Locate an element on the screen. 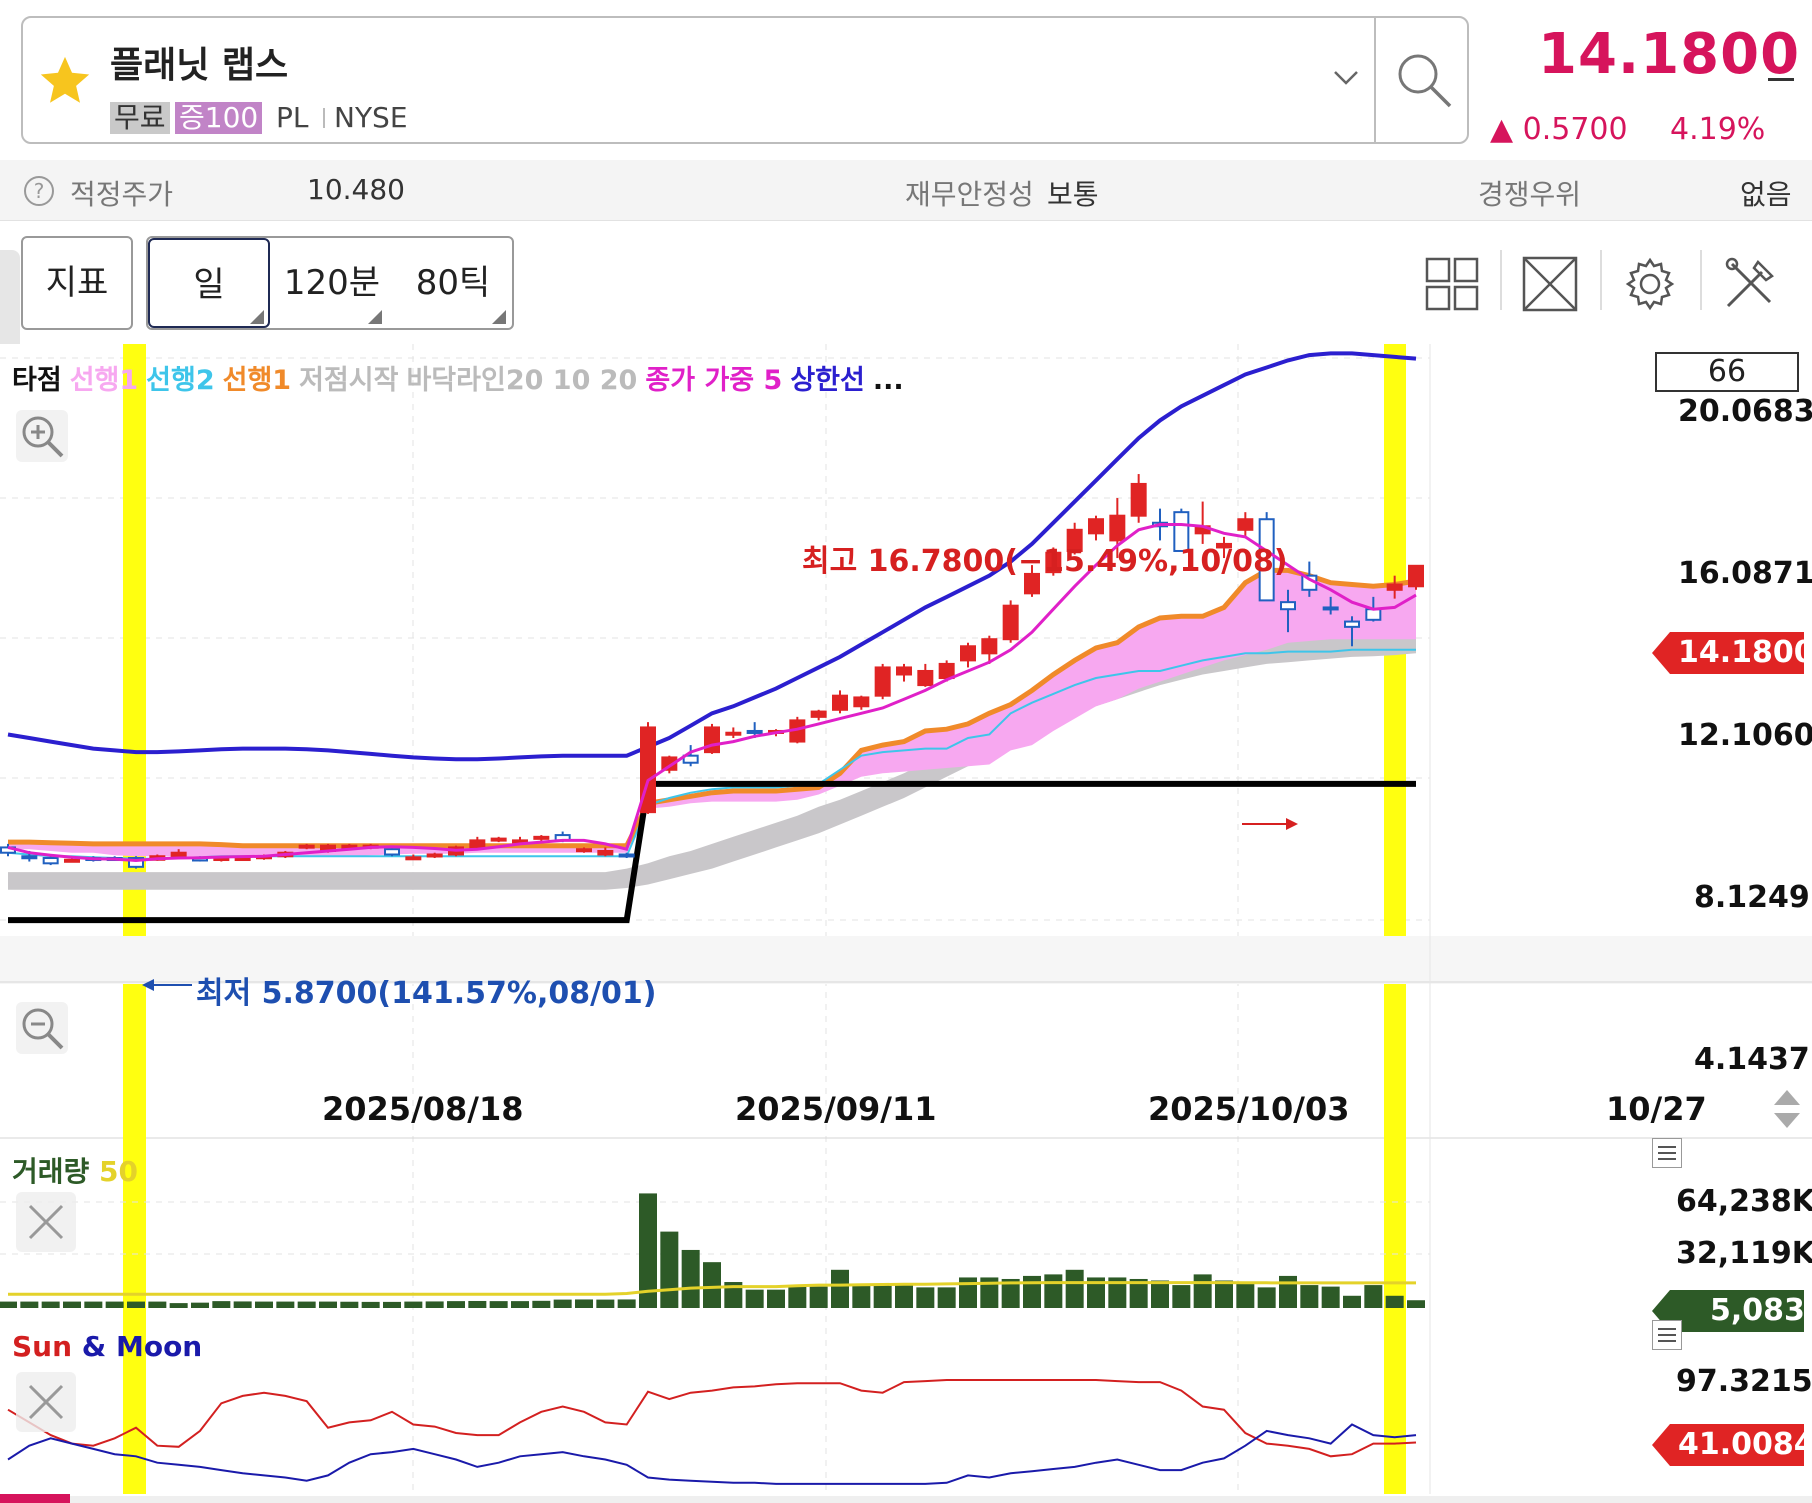 The width and height of the screenshot is (1812, 1503). x-tick: 2025/10/03 is located at coordinates (1249, 1109).